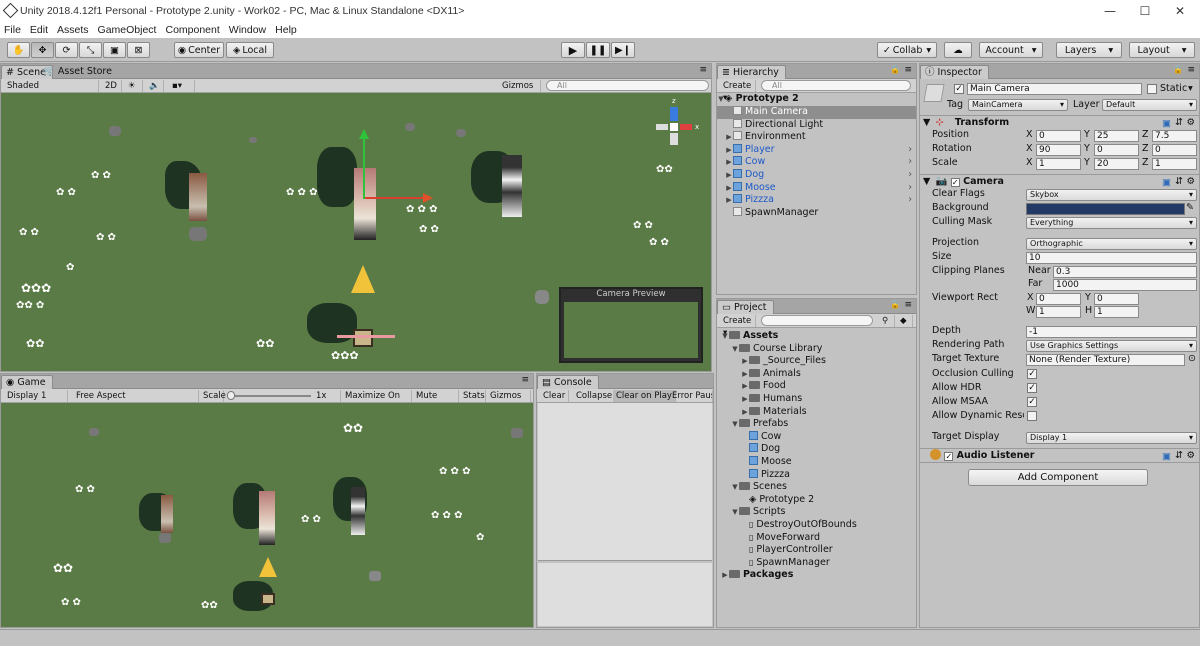 The height and width of the screenshot is (646, 1200). I want to click on pivot-local-button: ◈ Local, so click(250, 50).